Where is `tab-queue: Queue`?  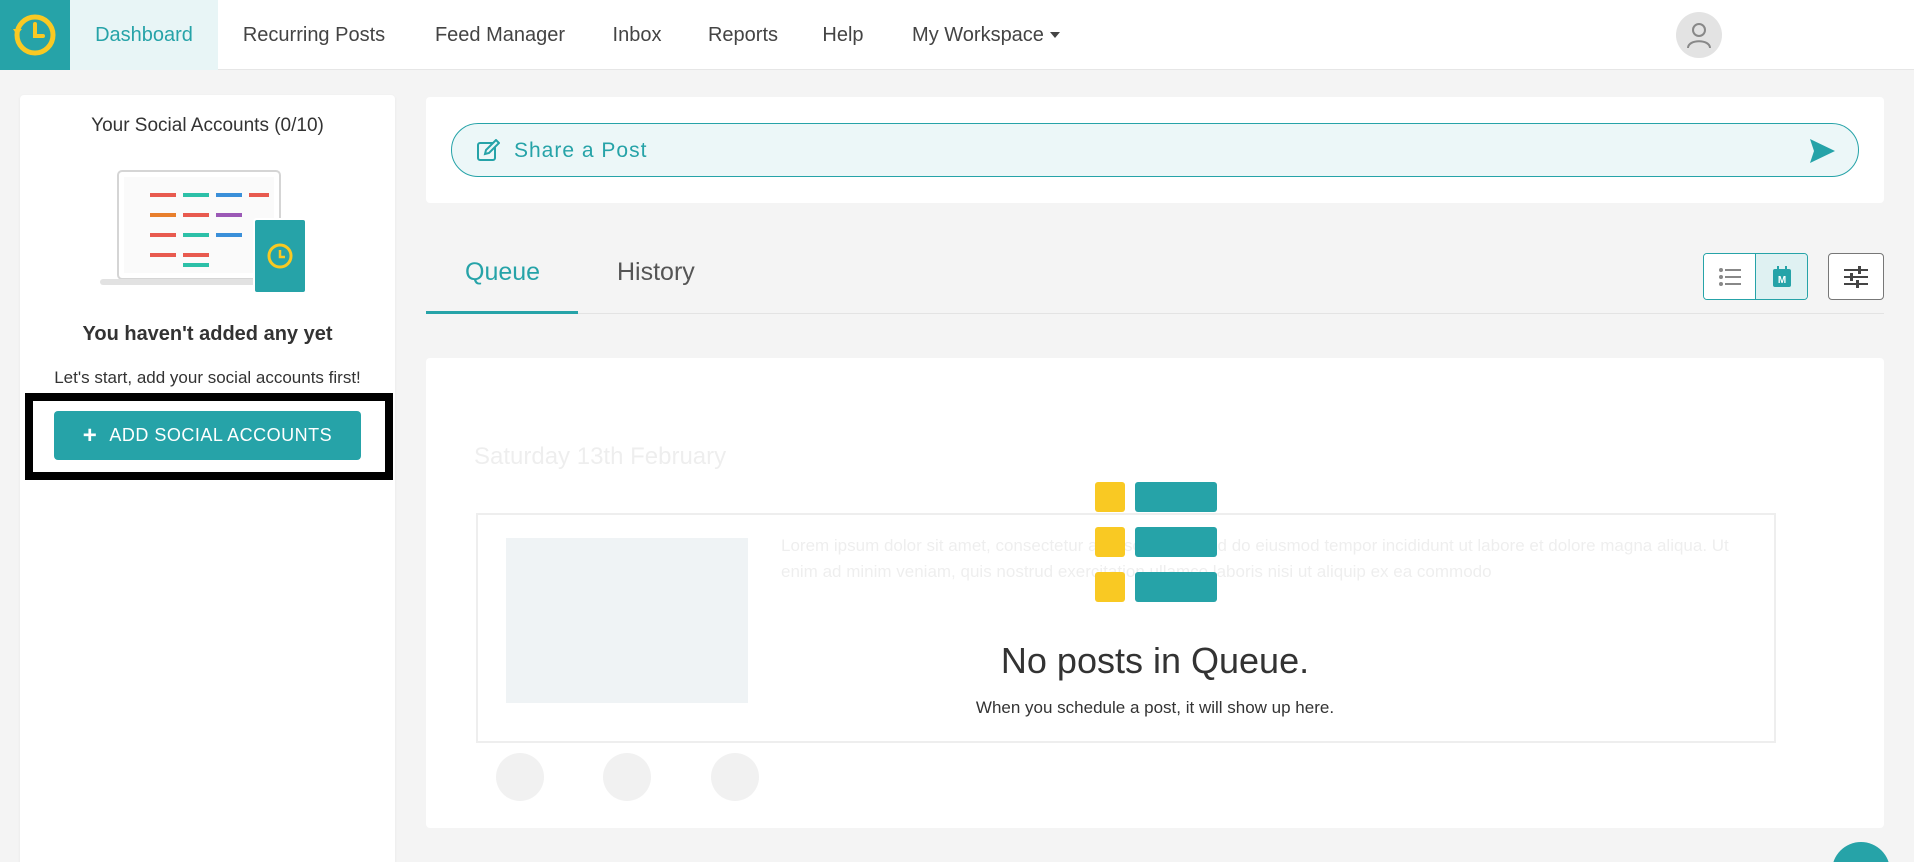 tab-queue: Queue is located at coordinates (502, 272).